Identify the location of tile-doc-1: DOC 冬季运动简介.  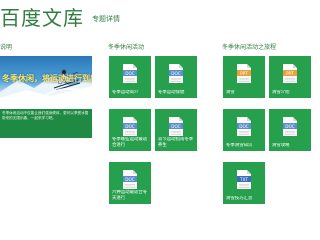
(130, 77).